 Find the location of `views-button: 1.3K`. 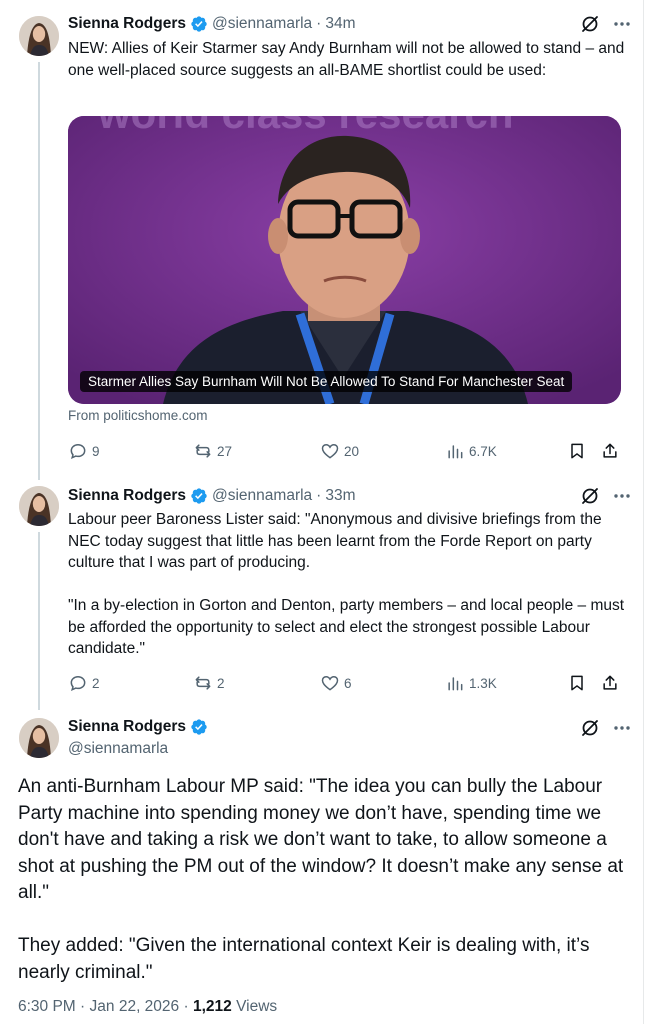

views-button: 1.3K is located at coordinates (471, 683).